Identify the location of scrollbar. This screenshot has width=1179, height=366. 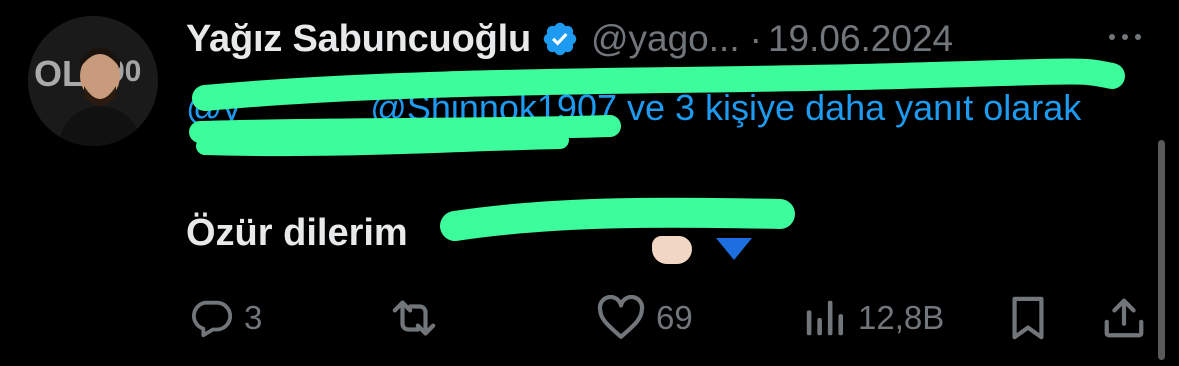
(1161, 250).